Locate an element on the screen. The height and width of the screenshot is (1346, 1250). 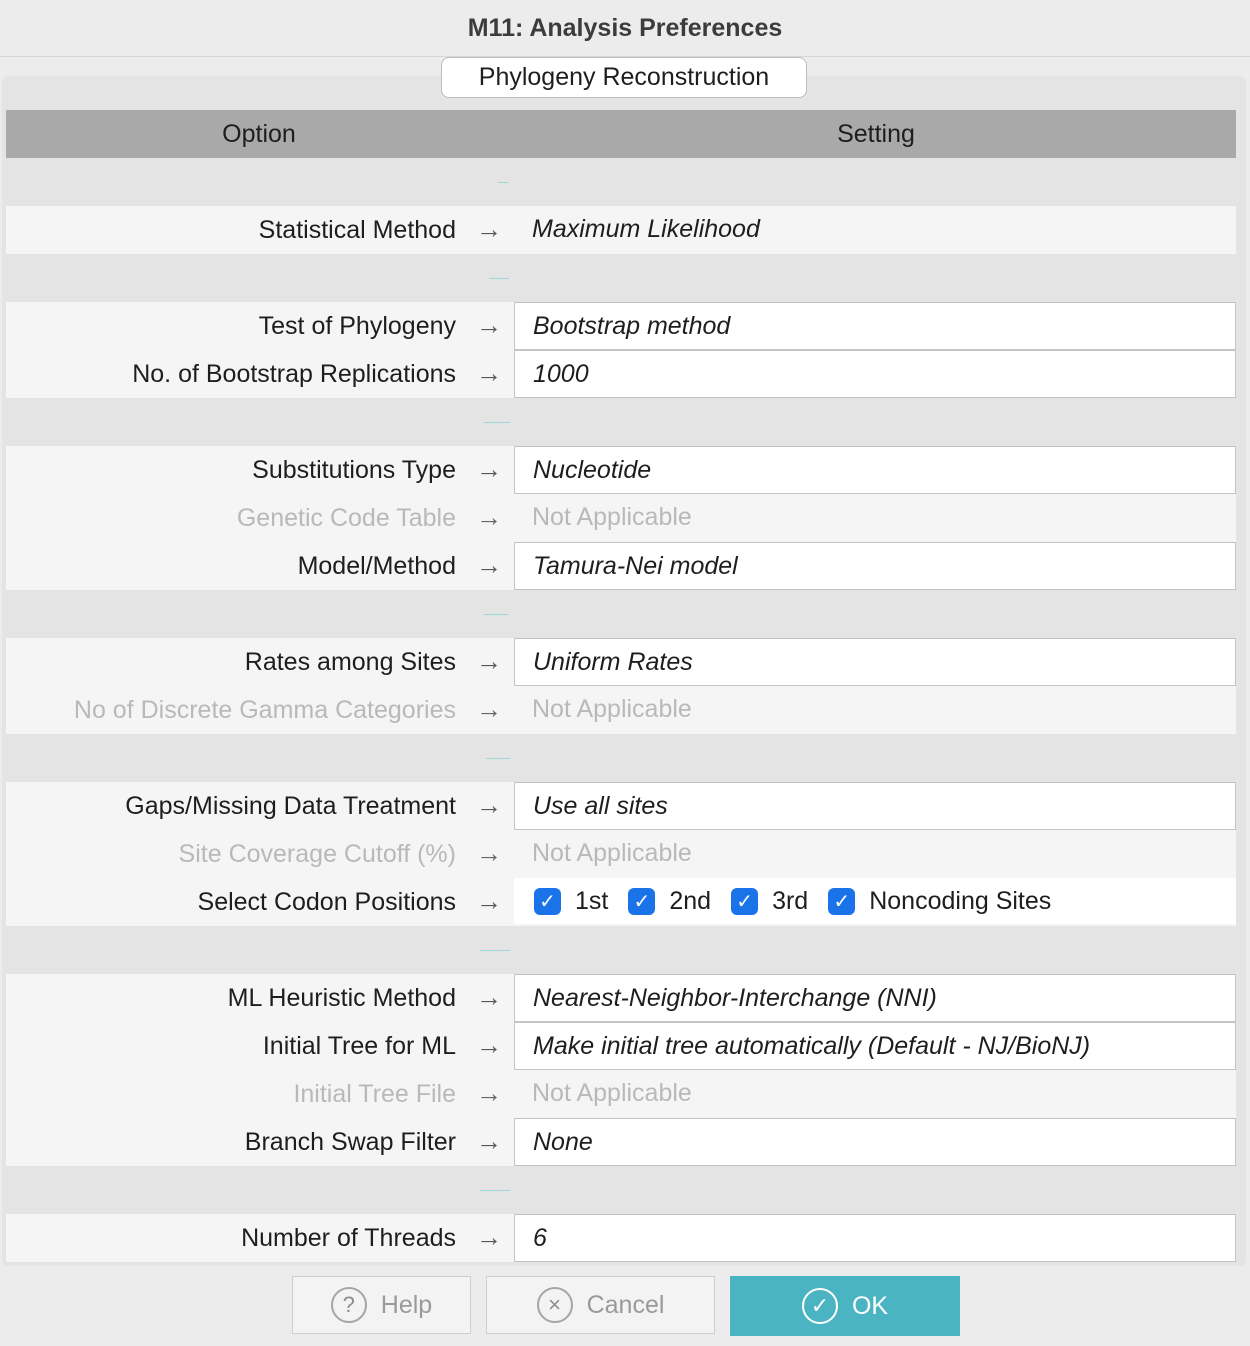
bootstrap-replications-label: No. of Bootstrap Replications is located at coordinates (294, 374).